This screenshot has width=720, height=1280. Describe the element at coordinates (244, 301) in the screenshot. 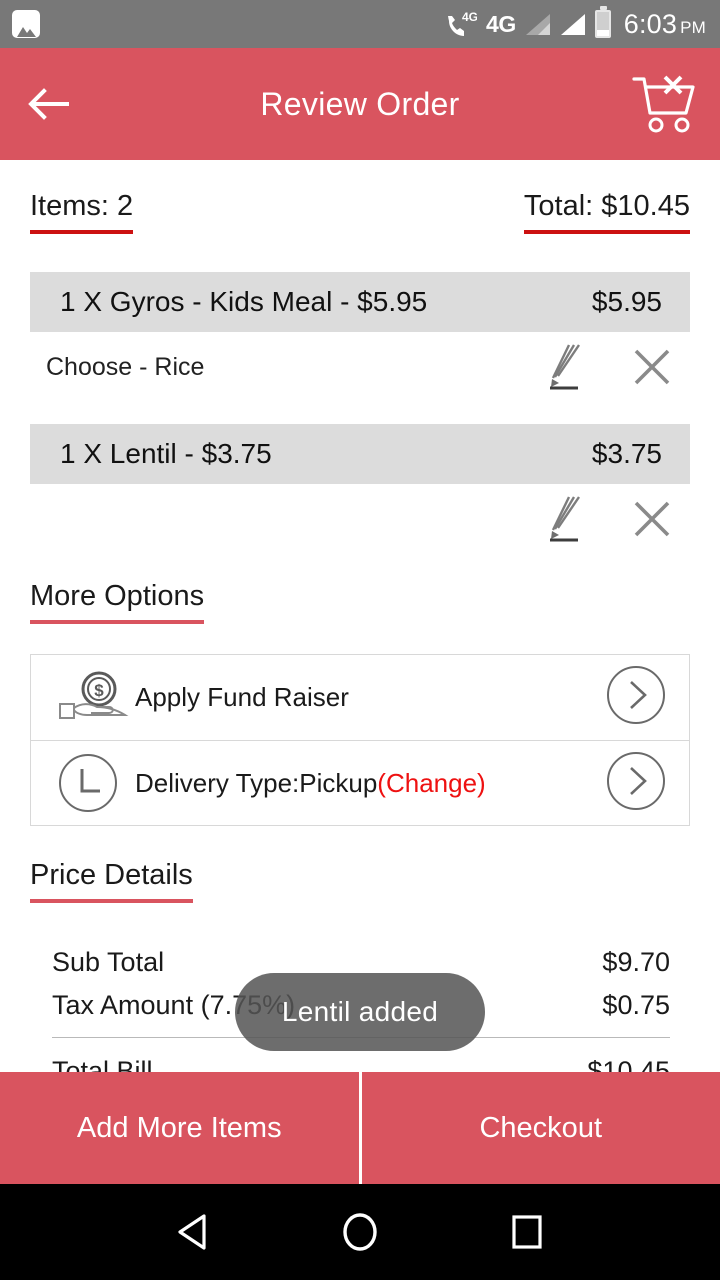

I see `item-title: 1 X Gyros - Kids Meal - $5.95` at that location.